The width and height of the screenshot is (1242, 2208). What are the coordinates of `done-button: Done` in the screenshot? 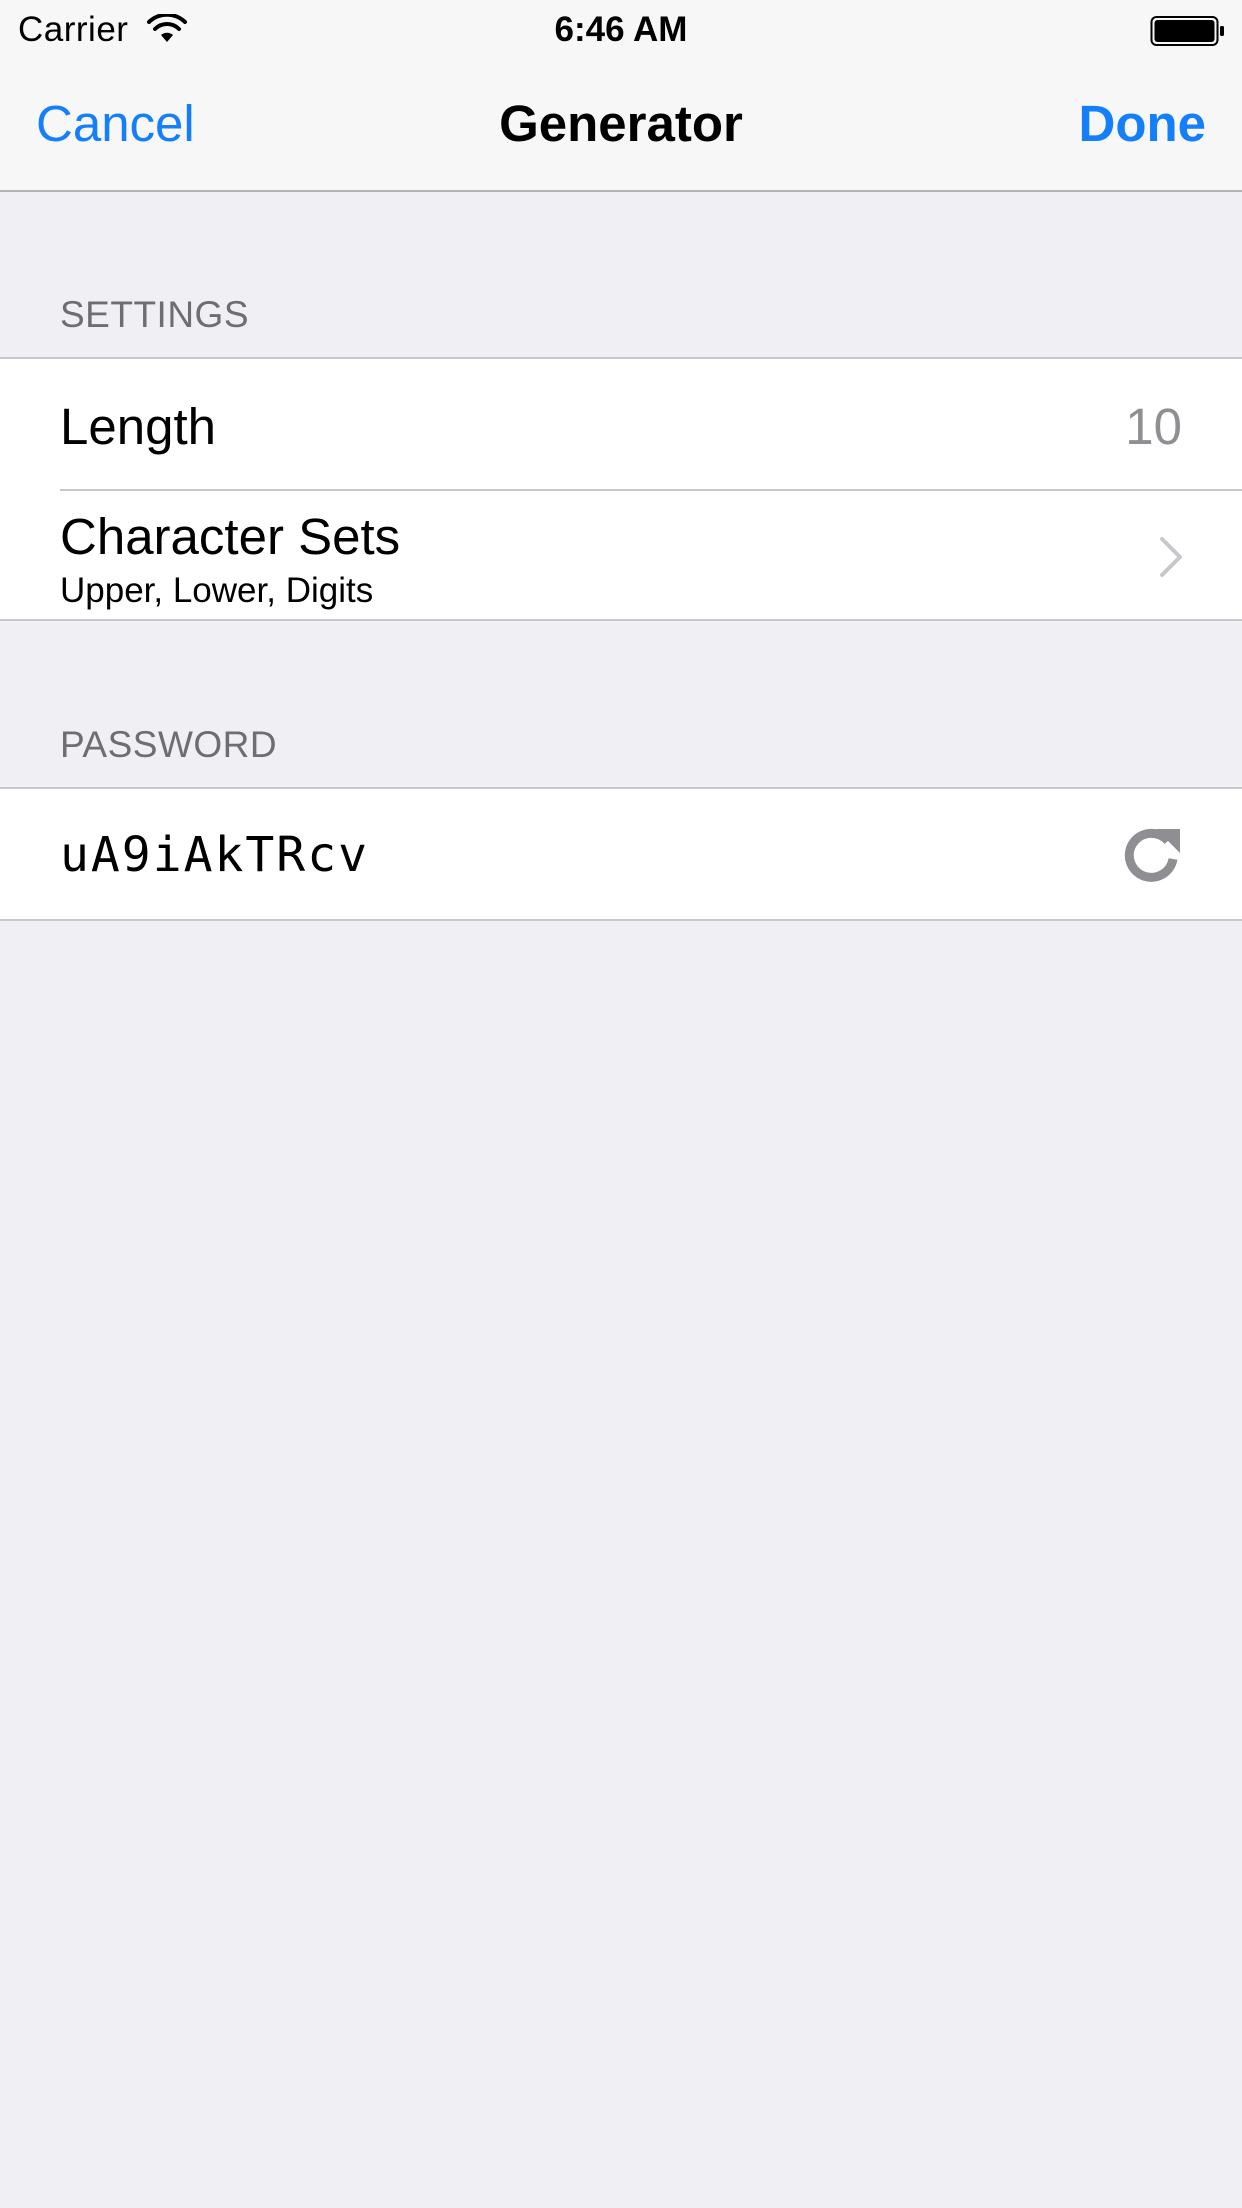 It's located at (1143, 123).